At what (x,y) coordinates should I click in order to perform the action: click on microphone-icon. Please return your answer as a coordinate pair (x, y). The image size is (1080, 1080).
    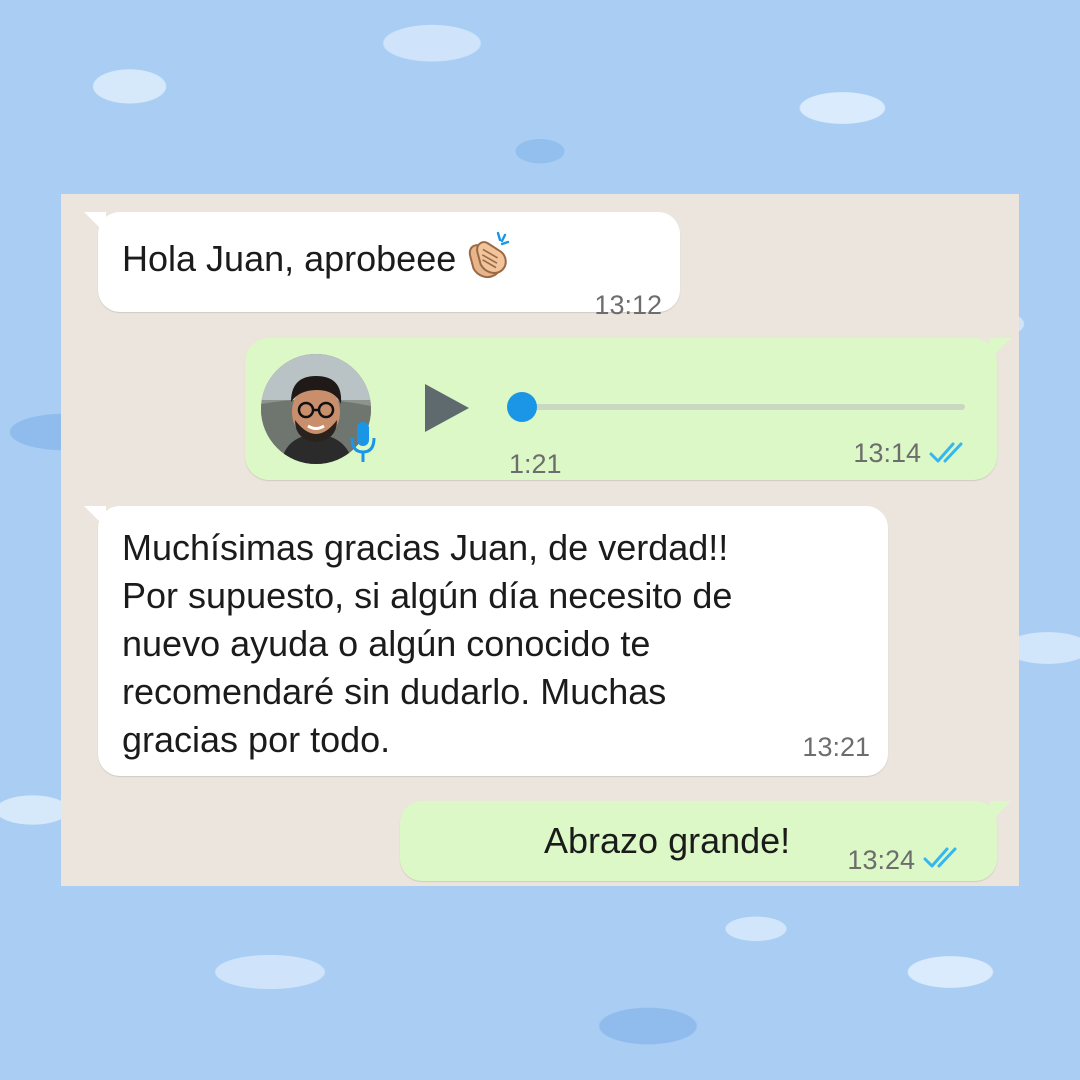
    Looking at the image, I should click on (363, 442).